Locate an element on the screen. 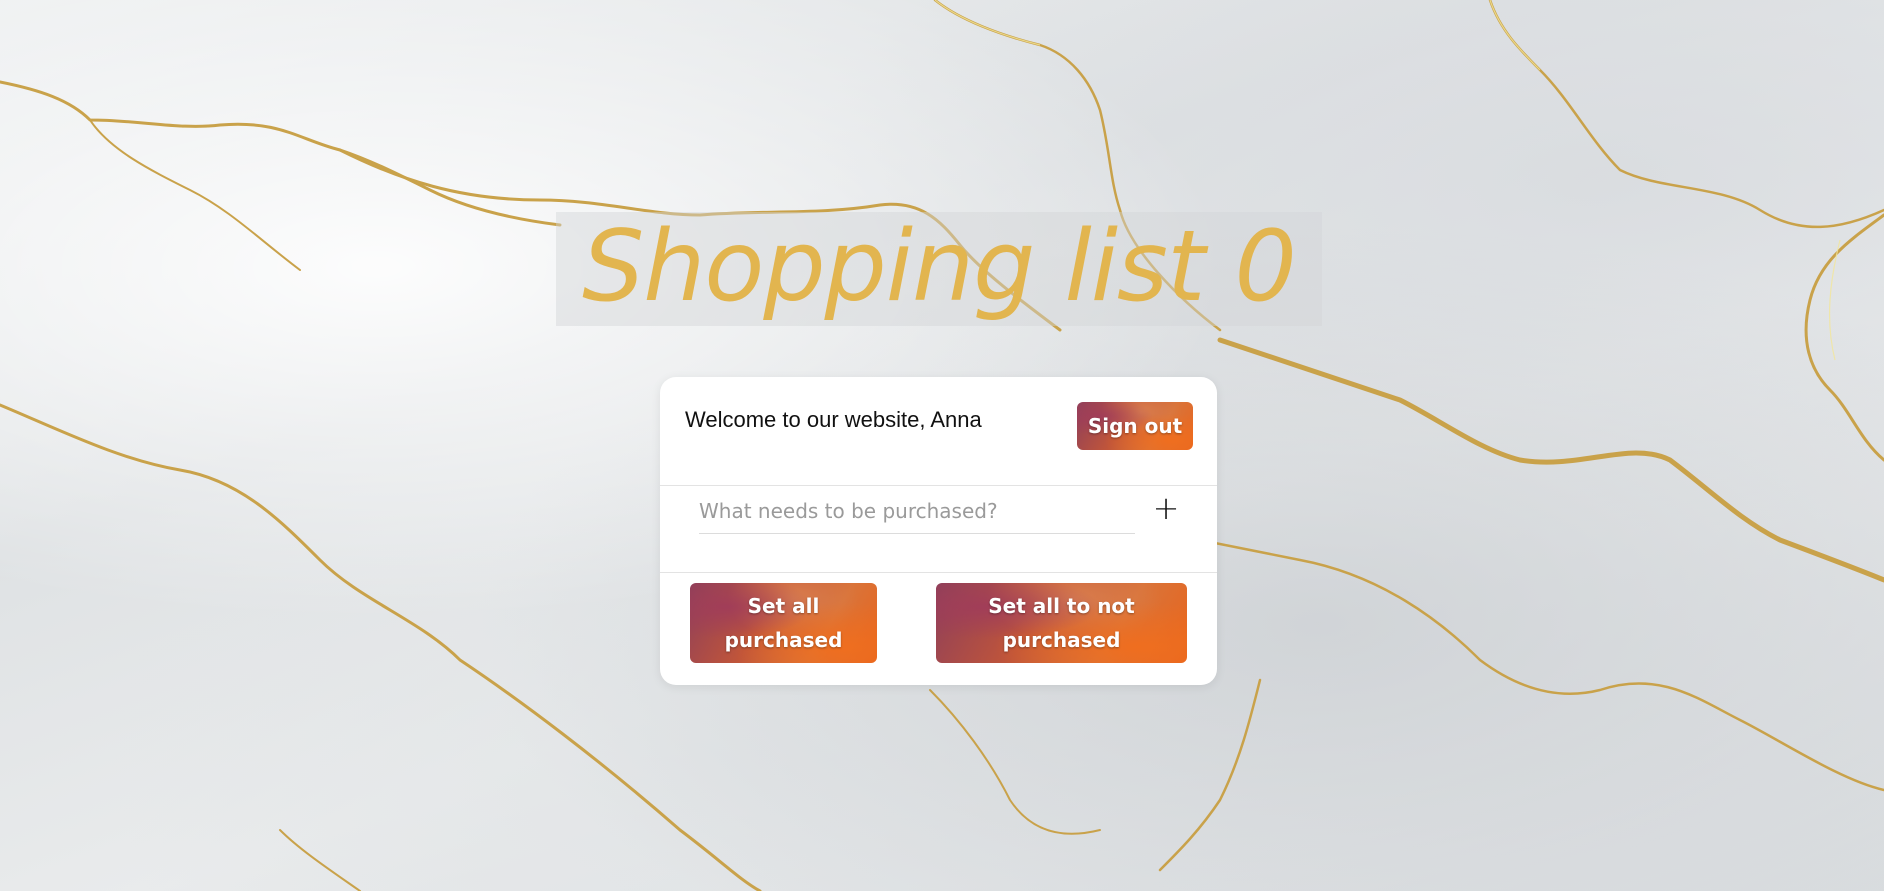 This screenshot has height=891, width=1884. set-all-not-purchased-button: Set all to not purchased is located at coordinates (1061, 623).